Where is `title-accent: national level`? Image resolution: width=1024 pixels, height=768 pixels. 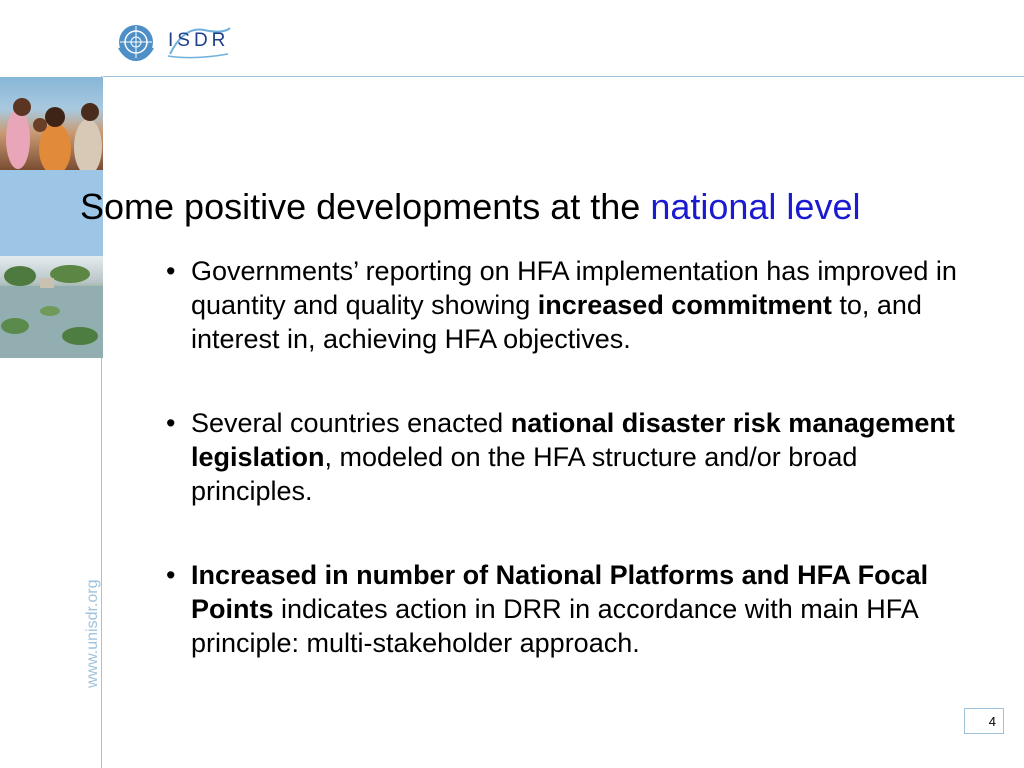
title-accent: national level is located at coordinates (755, 206).